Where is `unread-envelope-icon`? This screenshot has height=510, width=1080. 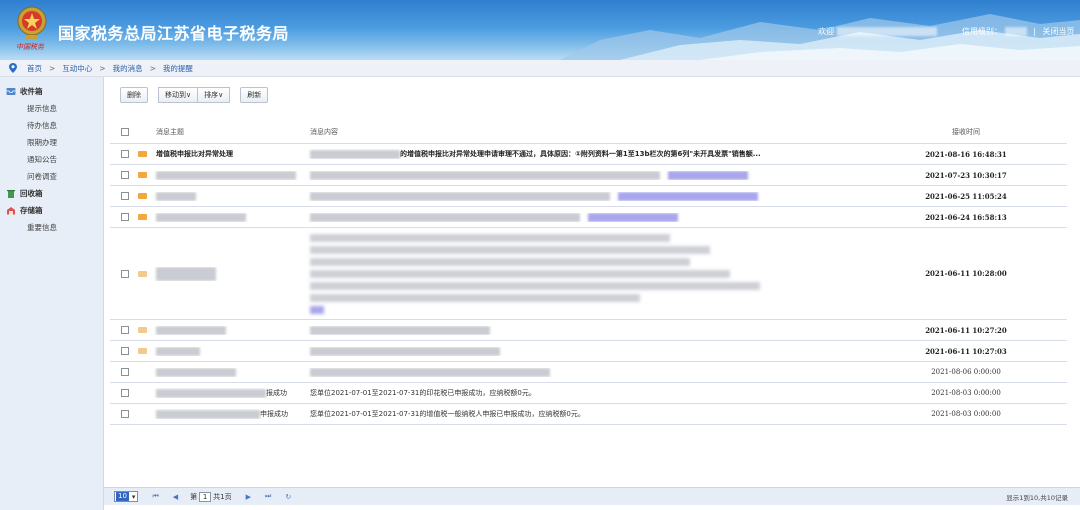
unread-envelope-icon is located at coordinates (142, 330).